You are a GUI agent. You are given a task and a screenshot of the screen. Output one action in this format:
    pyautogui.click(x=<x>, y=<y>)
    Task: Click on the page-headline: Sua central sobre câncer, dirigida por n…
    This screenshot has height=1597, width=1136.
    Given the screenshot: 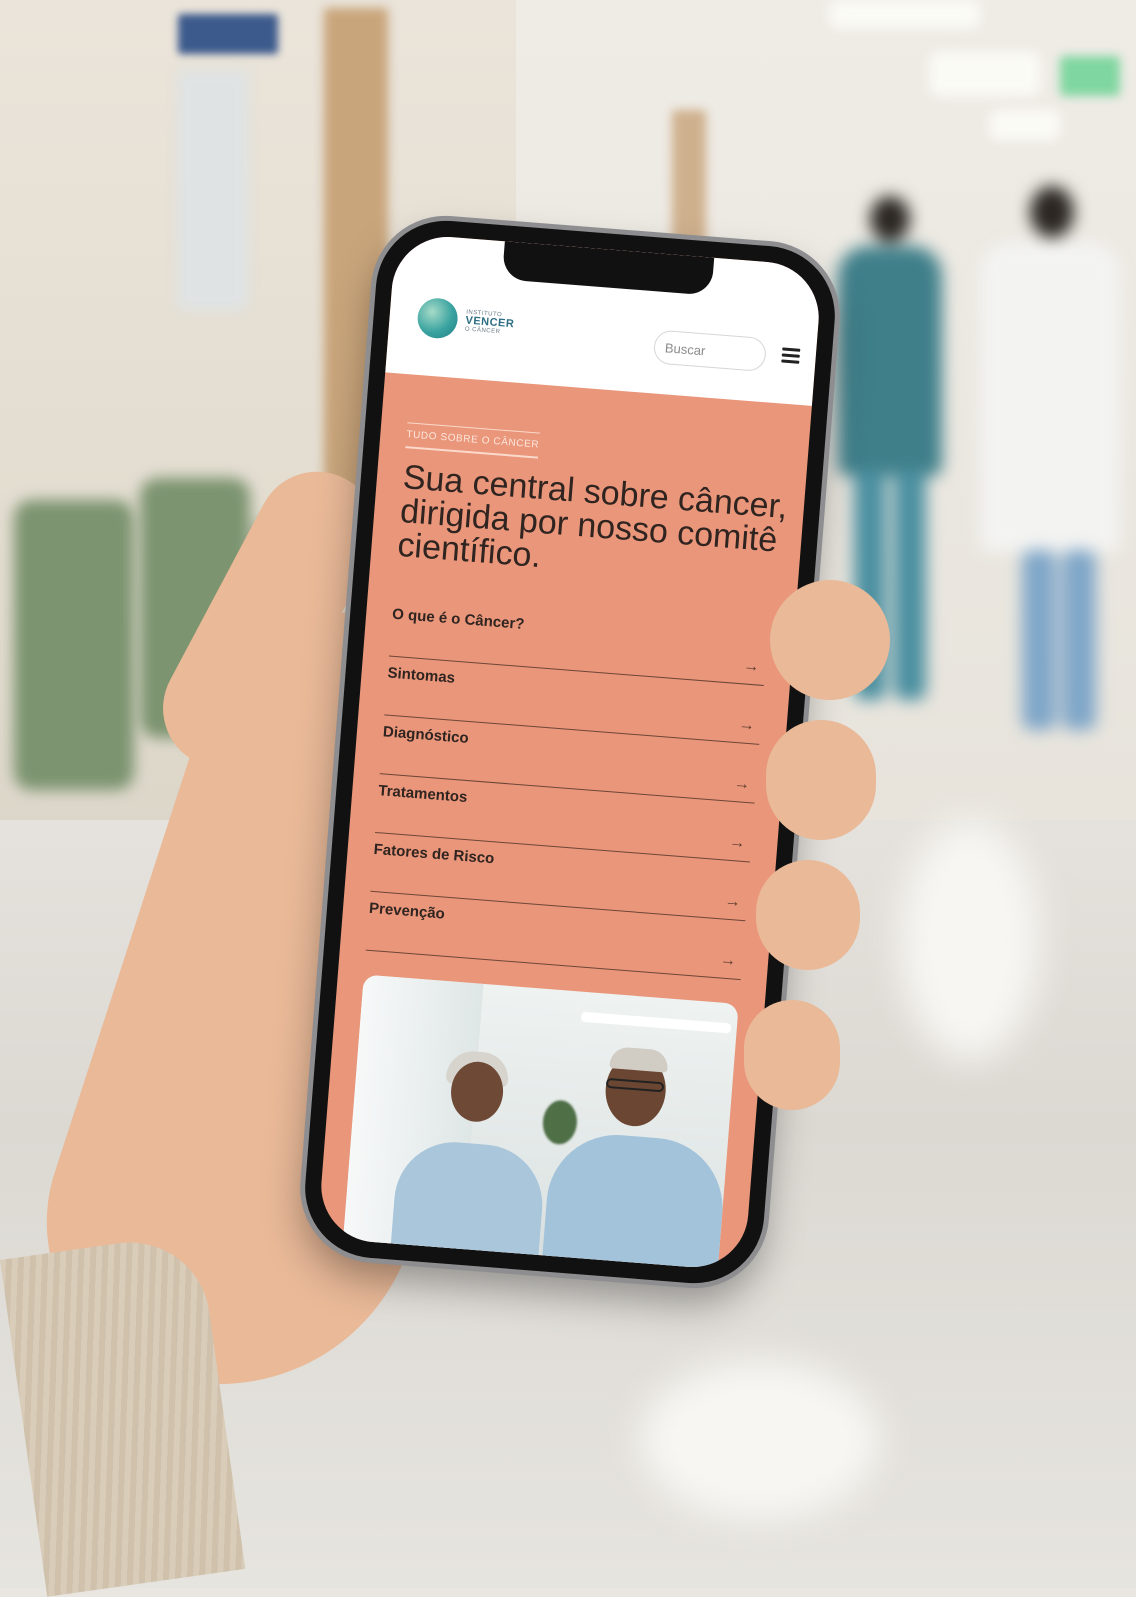 What is the action you would take?
    pyautogui.click(x=592, y=517)
    